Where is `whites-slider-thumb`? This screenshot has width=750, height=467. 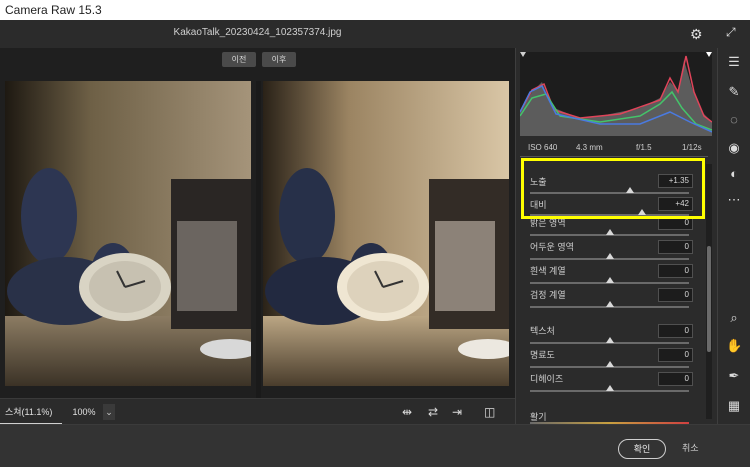 whites-slider-thumb is located at coordinates (610, 280).